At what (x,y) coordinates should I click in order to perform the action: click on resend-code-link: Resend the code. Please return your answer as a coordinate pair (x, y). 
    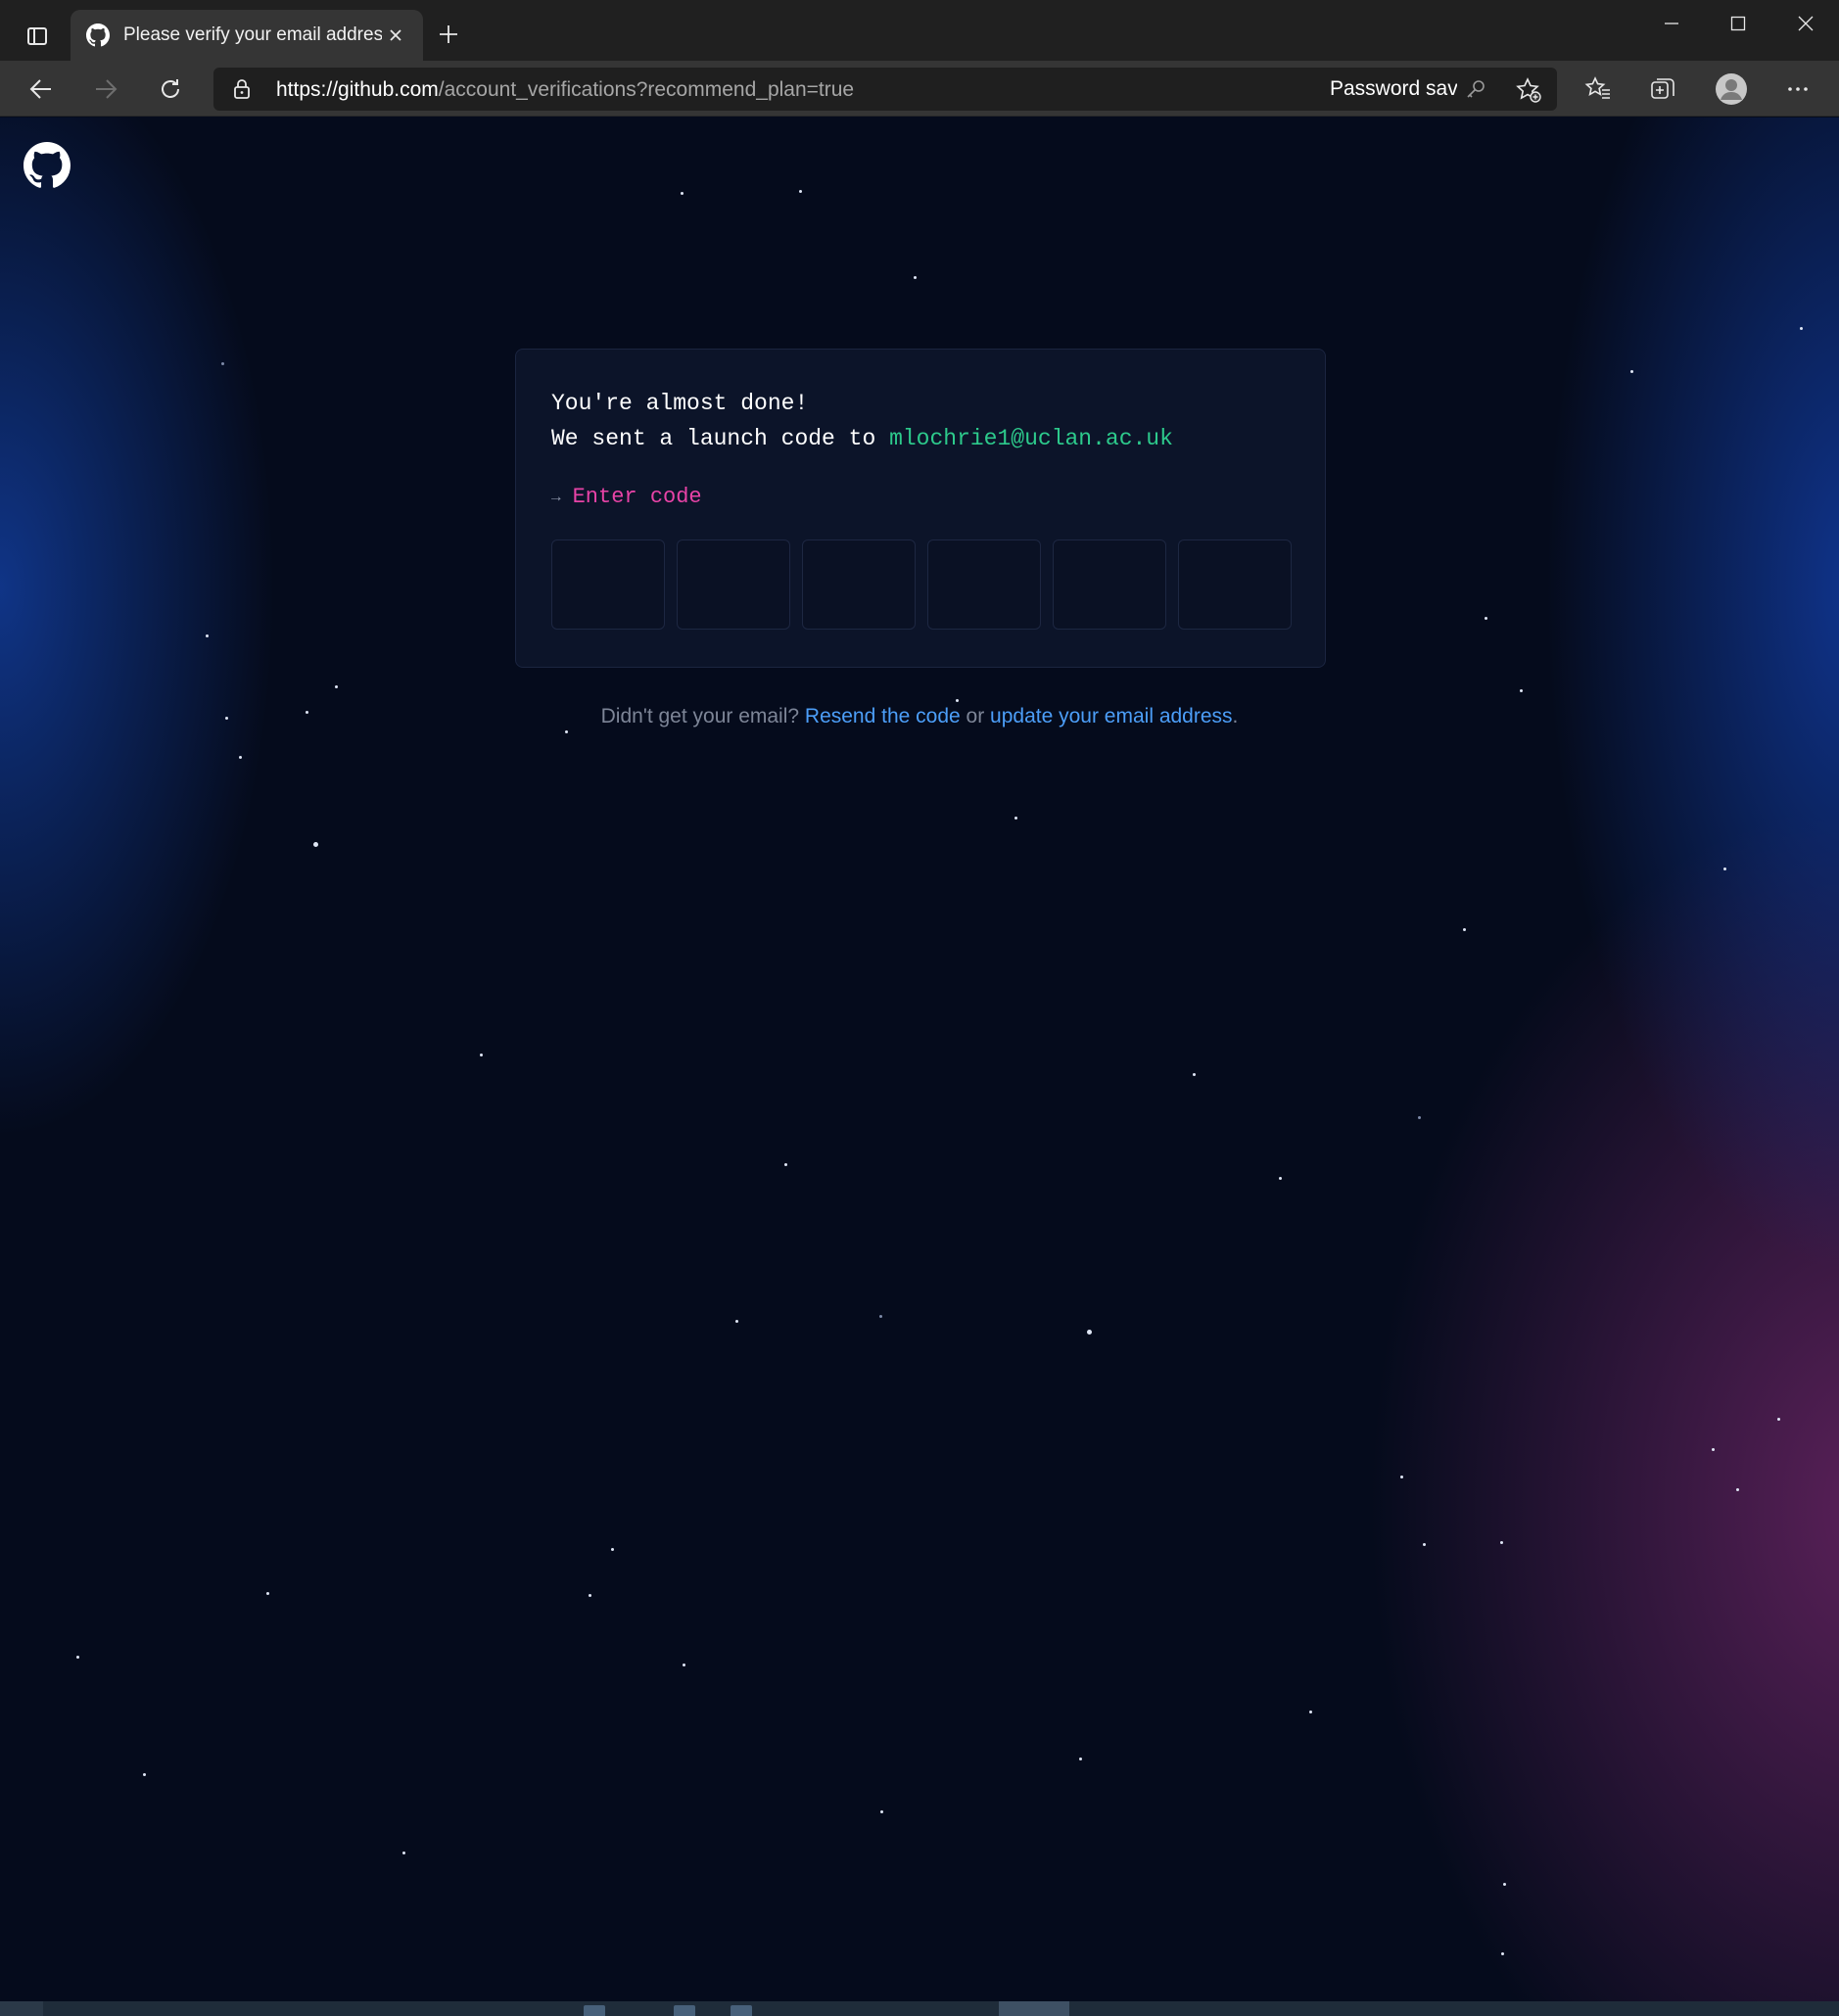
    Looking at the image, I should click on (883, 716).